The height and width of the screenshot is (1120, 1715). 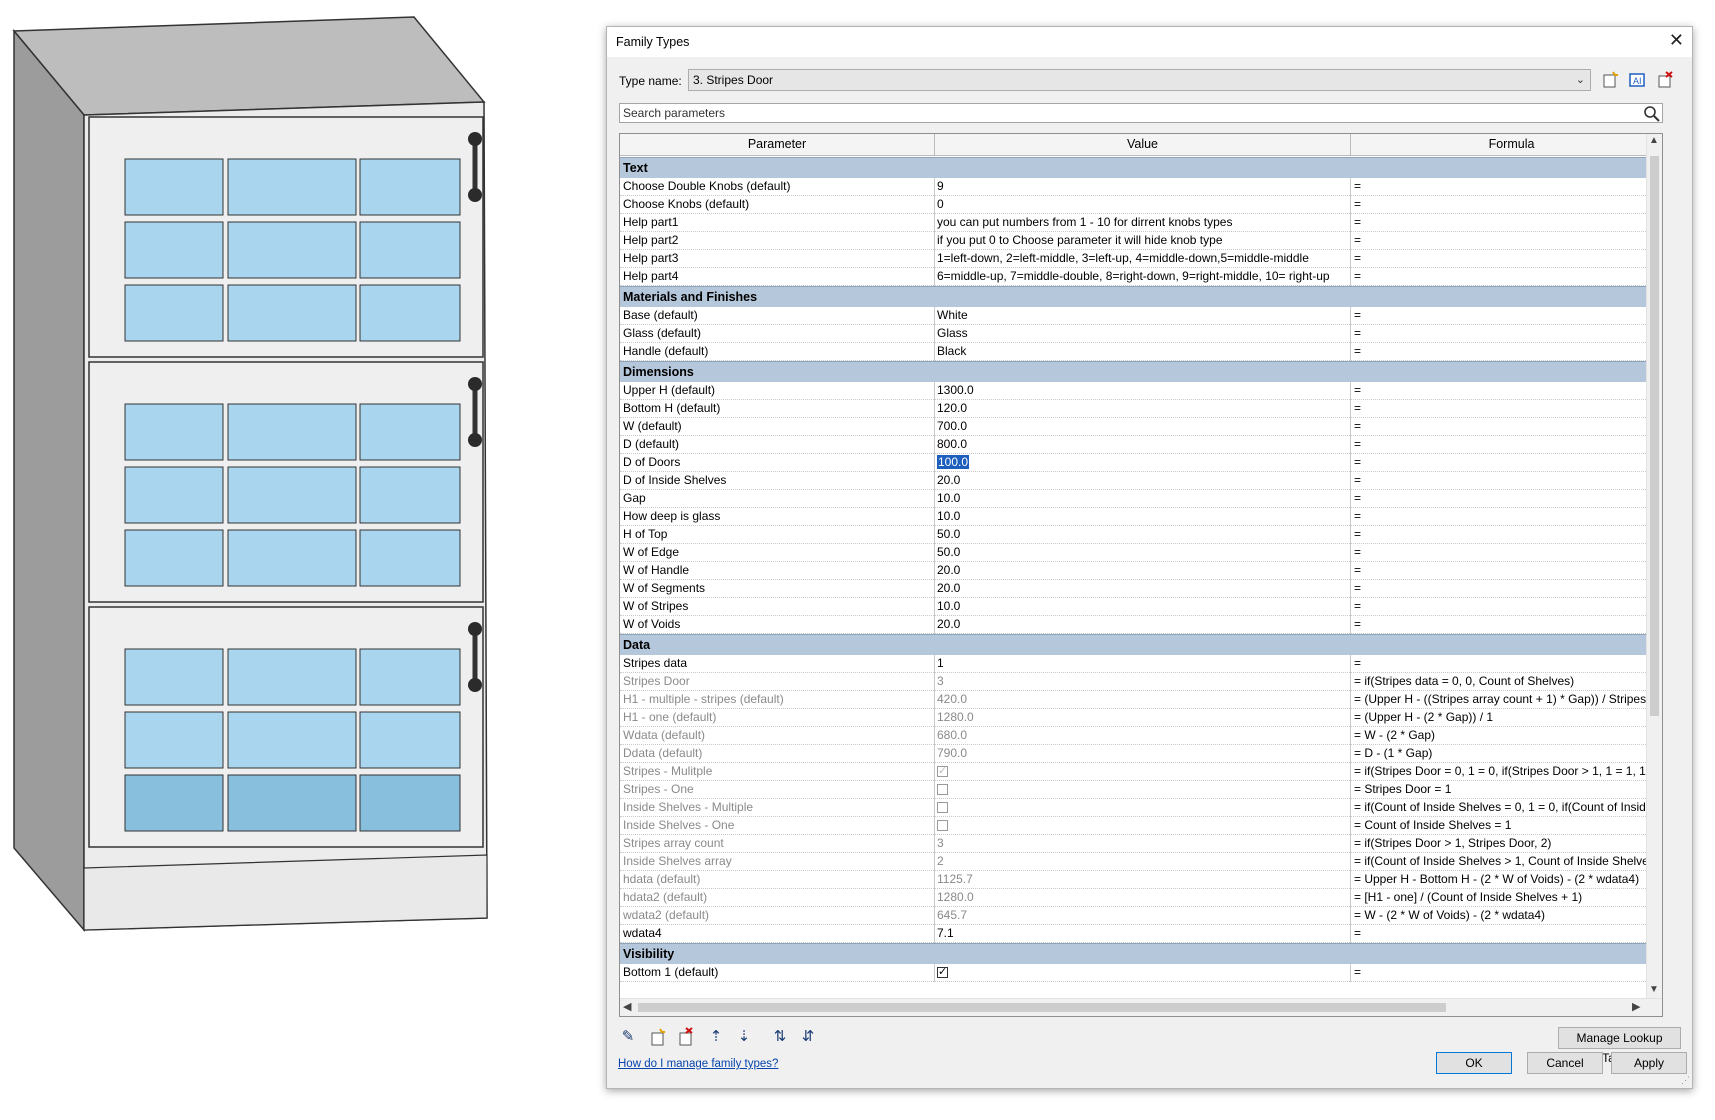 I want to click on move-up-icon: ⇡, so click(x=716, y=1037).